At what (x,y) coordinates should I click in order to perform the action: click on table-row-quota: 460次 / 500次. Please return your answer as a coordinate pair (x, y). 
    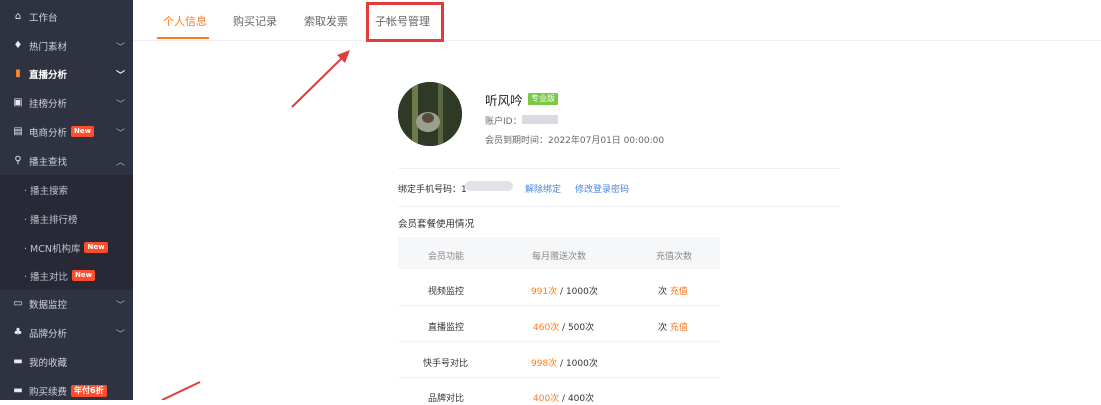
    Looking at the image, I should click on (564, 328).